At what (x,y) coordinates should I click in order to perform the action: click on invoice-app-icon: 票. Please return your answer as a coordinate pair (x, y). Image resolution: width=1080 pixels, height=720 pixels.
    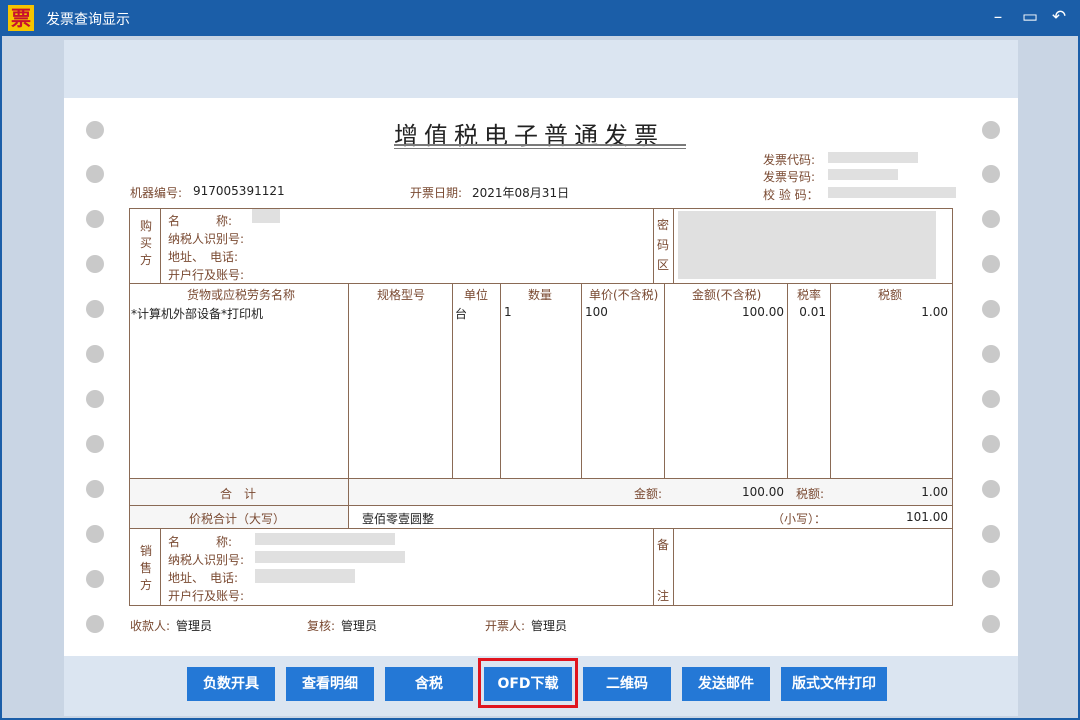
    Looking at the image, I should click on (21, 18).